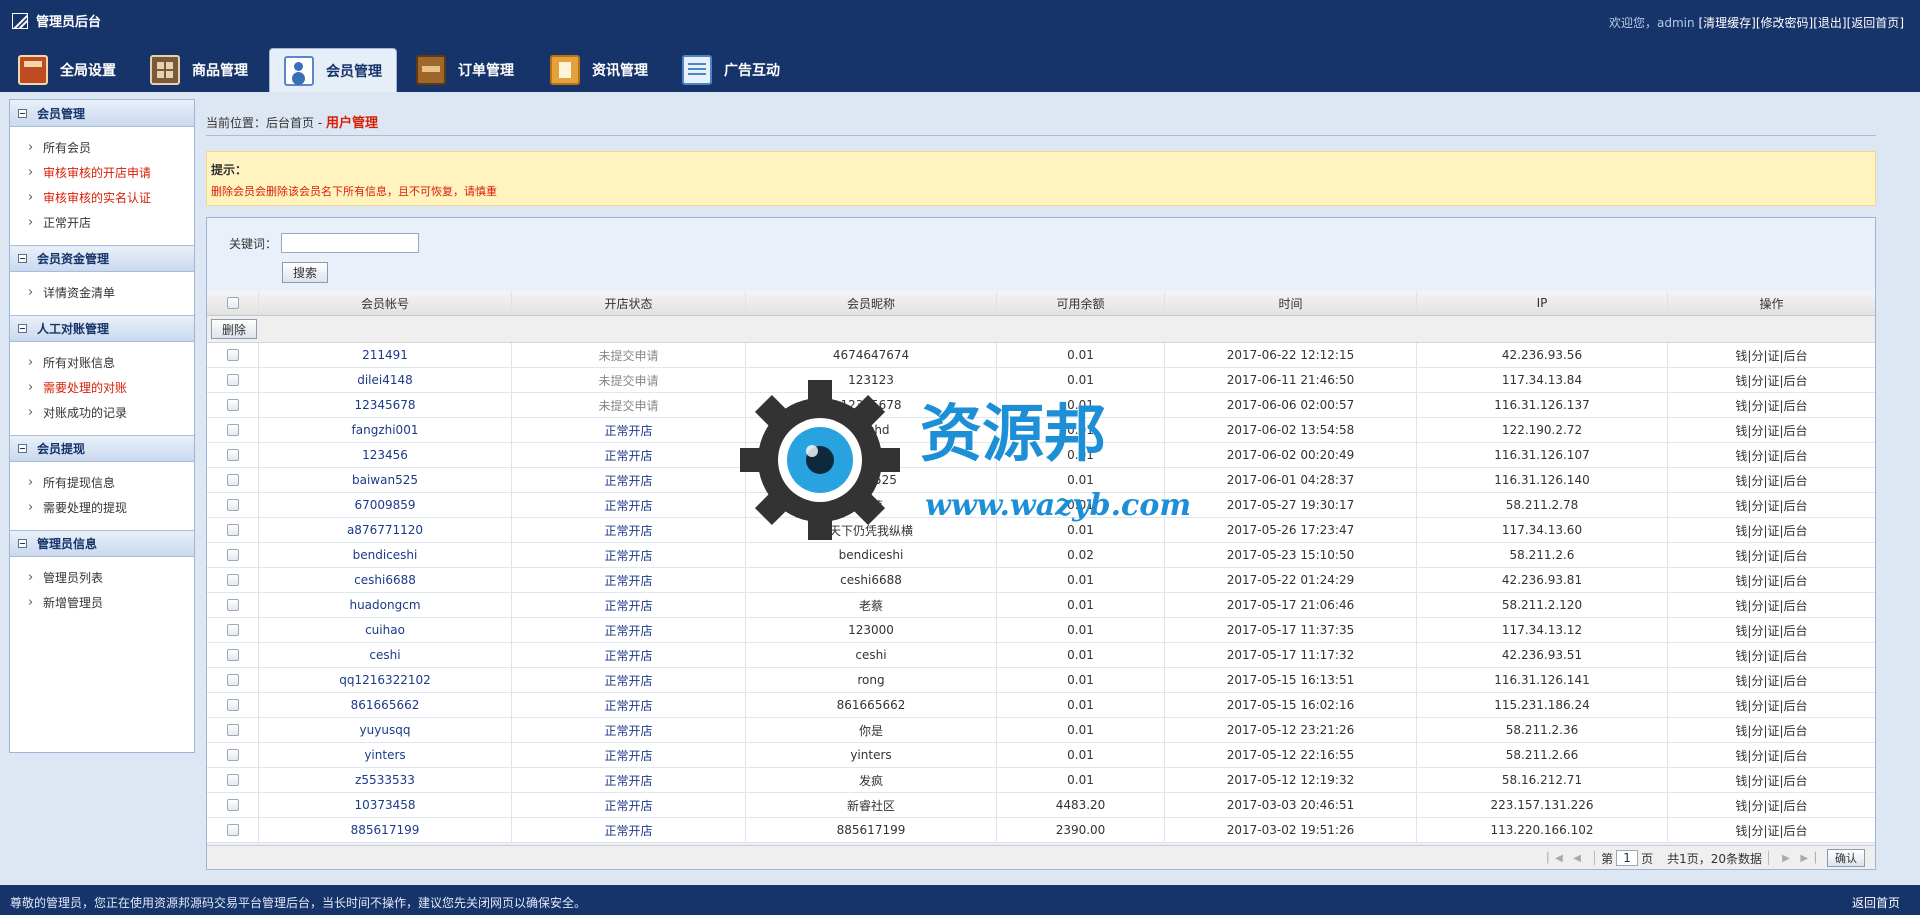 The width and height of the screenshot is (1920, 915). I want to click on tab-ads: 广告互动, so click(733, 70).